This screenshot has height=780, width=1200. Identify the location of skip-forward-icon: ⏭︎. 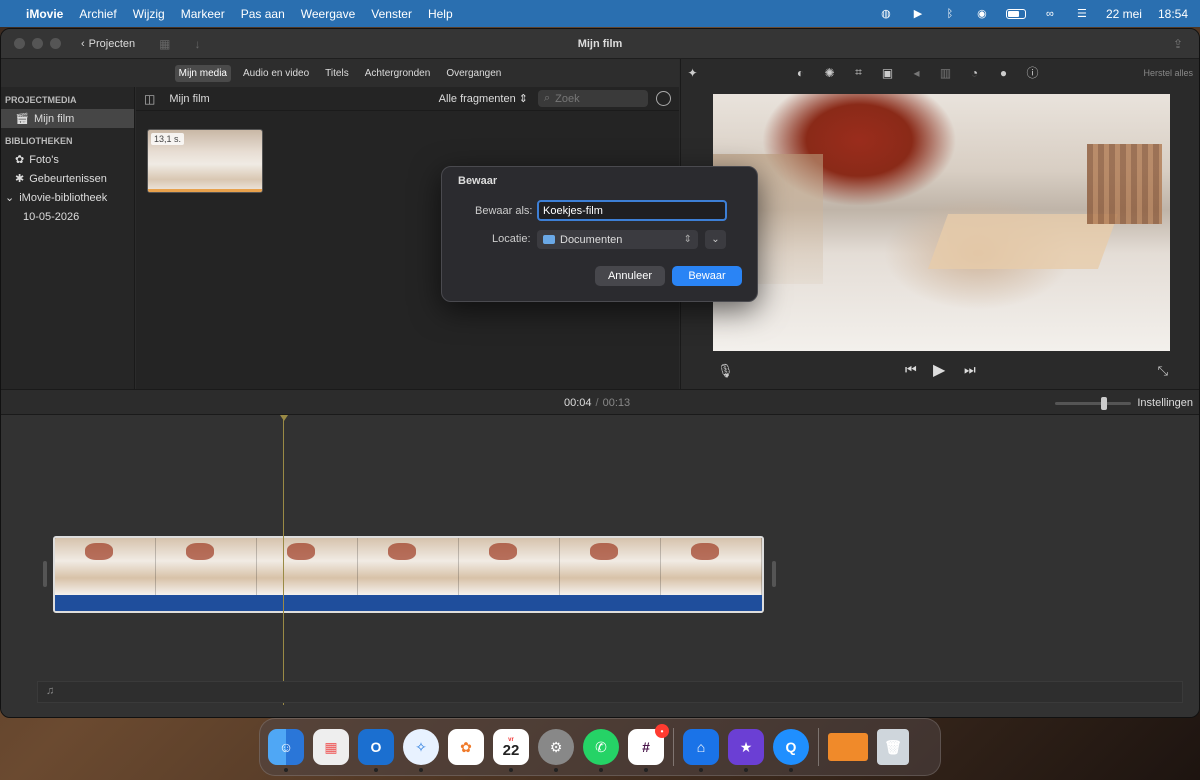
(970, 370).